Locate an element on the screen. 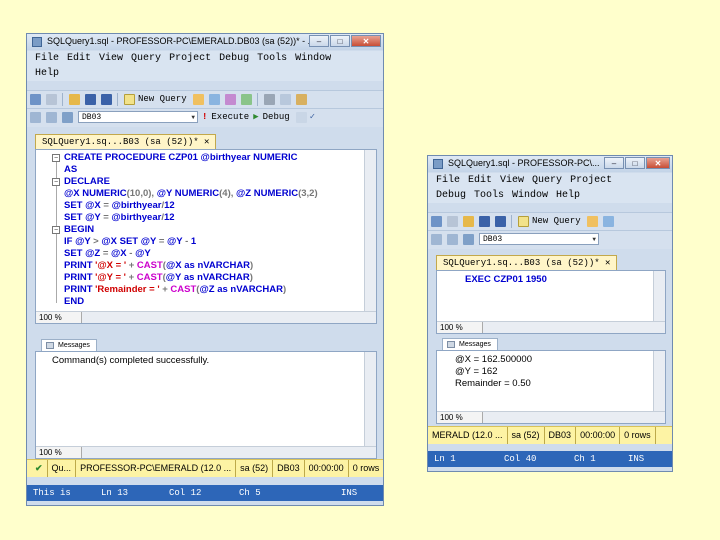 The image size is (720, 540). debug-button: Debug is located at coordinates (276, 117).